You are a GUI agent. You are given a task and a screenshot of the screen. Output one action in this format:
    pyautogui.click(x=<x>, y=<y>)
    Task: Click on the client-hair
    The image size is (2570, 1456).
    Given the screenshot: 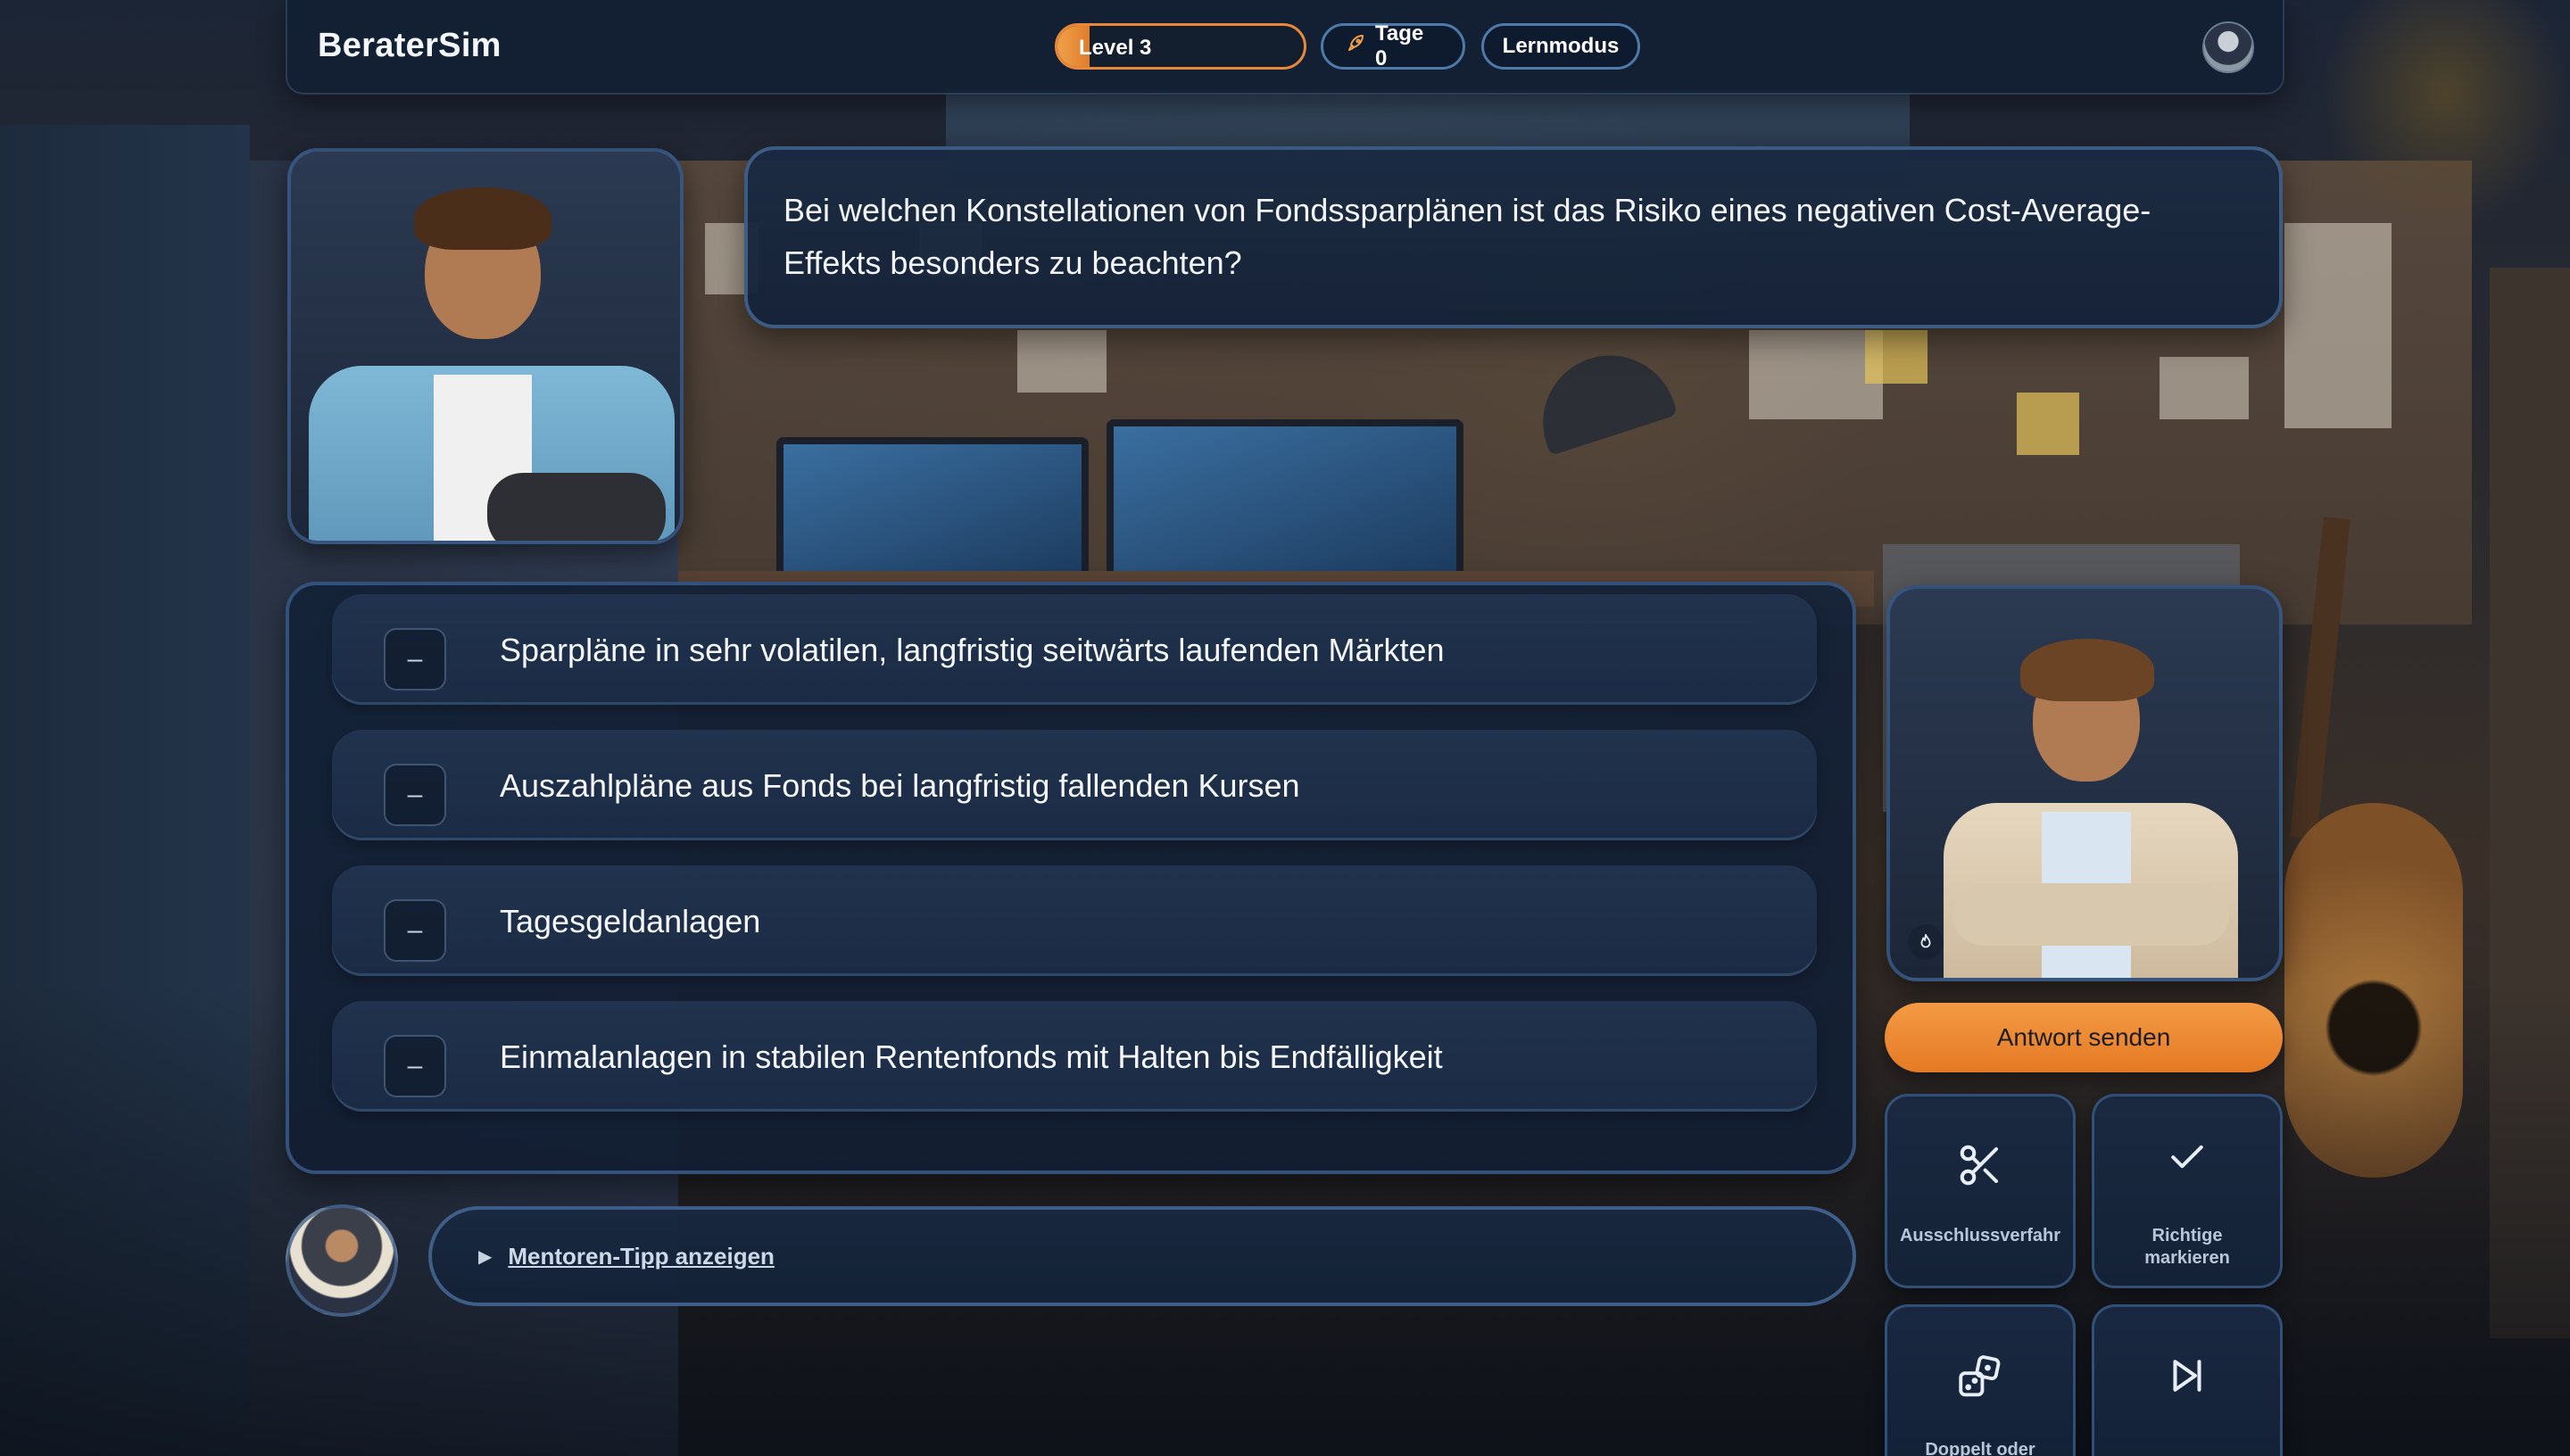 What is the action you would take?
    pyautogui.click(x=482, y=218)
    